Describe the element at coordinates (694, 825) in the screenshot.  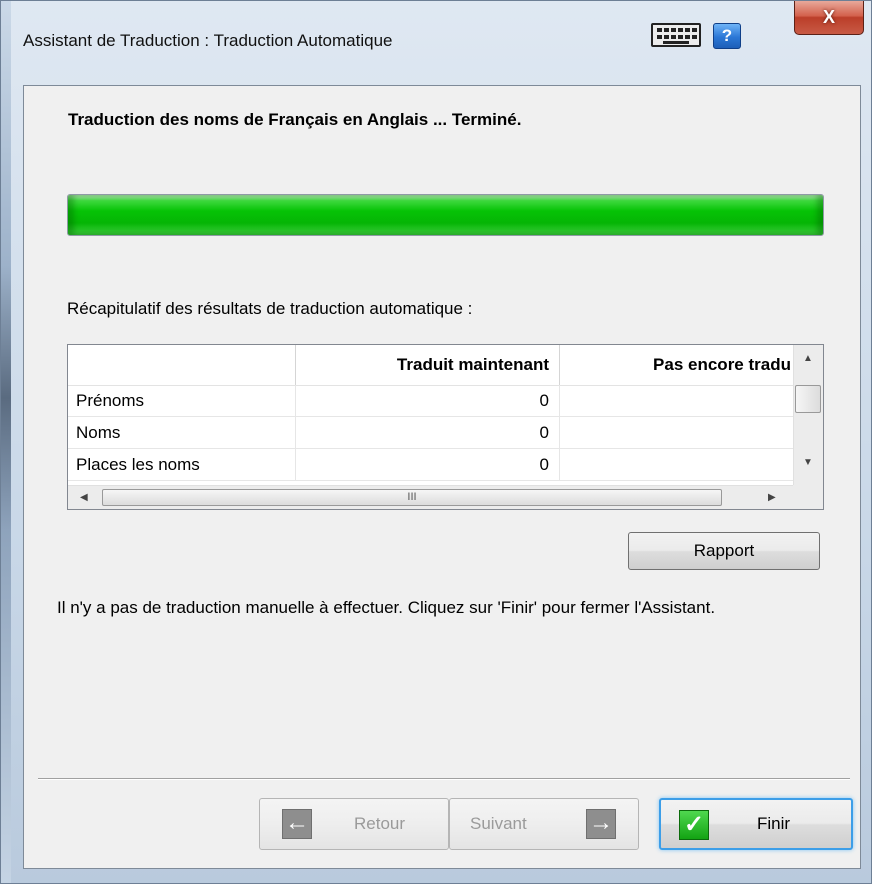
I see `check-icon: ✓` at that location.